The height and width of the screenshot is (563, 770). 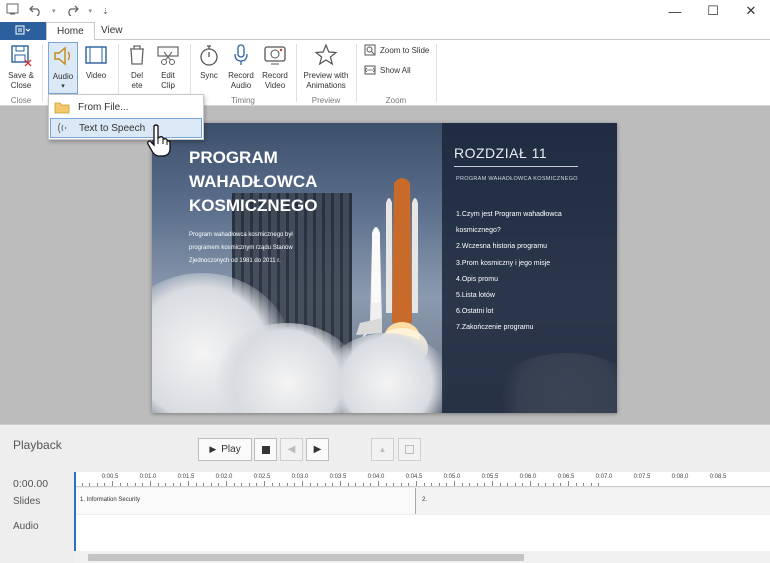 I want to click on stop-button, so click(x=265, y=449).